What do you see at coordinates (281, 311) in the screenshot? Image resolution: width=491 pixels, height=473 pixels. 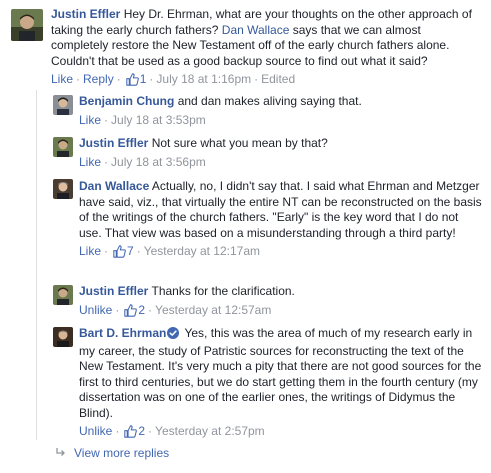 I see `comment-actions: Unlike · 2 · Yesterday at 12:57am` at bounding box center [281, 311].